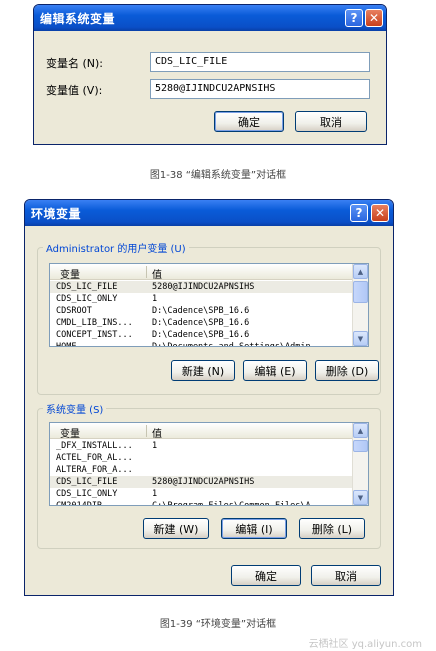  I want to click on variable-name-cell: CDSROOT, so click(74, 311).